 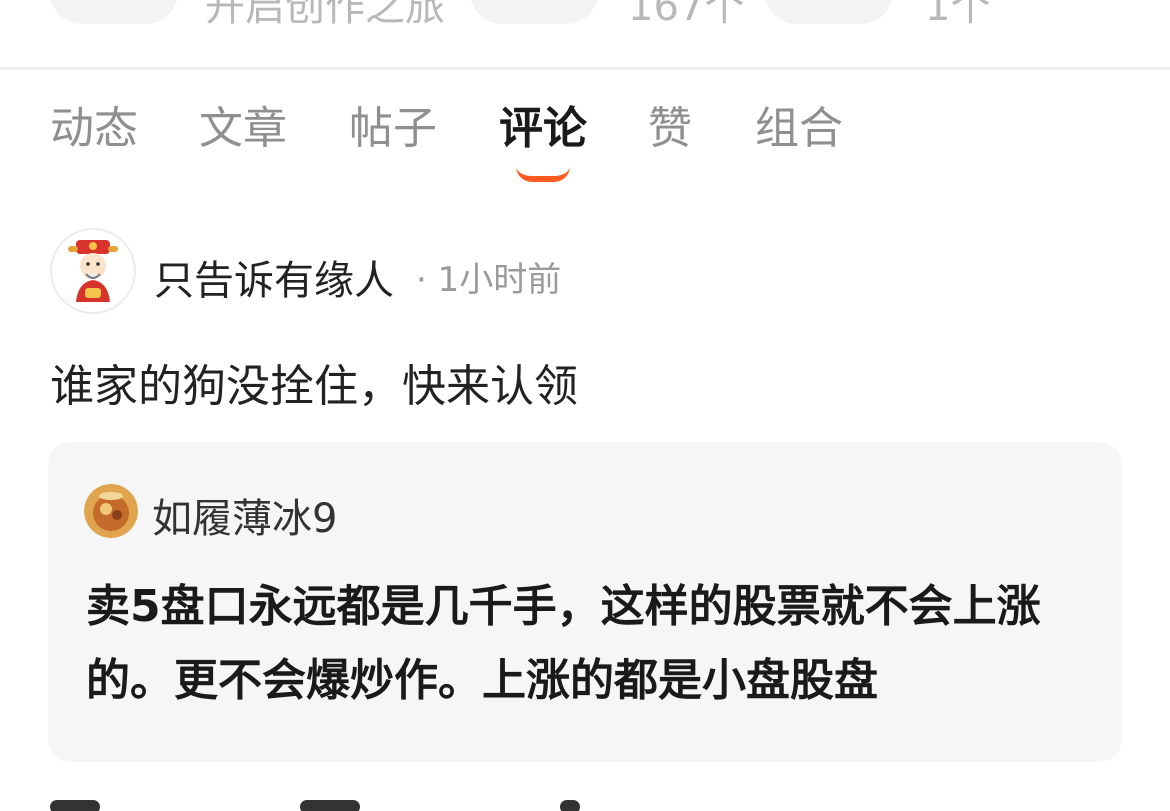 I want to click on tab-articles: 文章, so click(x=243, y=129).